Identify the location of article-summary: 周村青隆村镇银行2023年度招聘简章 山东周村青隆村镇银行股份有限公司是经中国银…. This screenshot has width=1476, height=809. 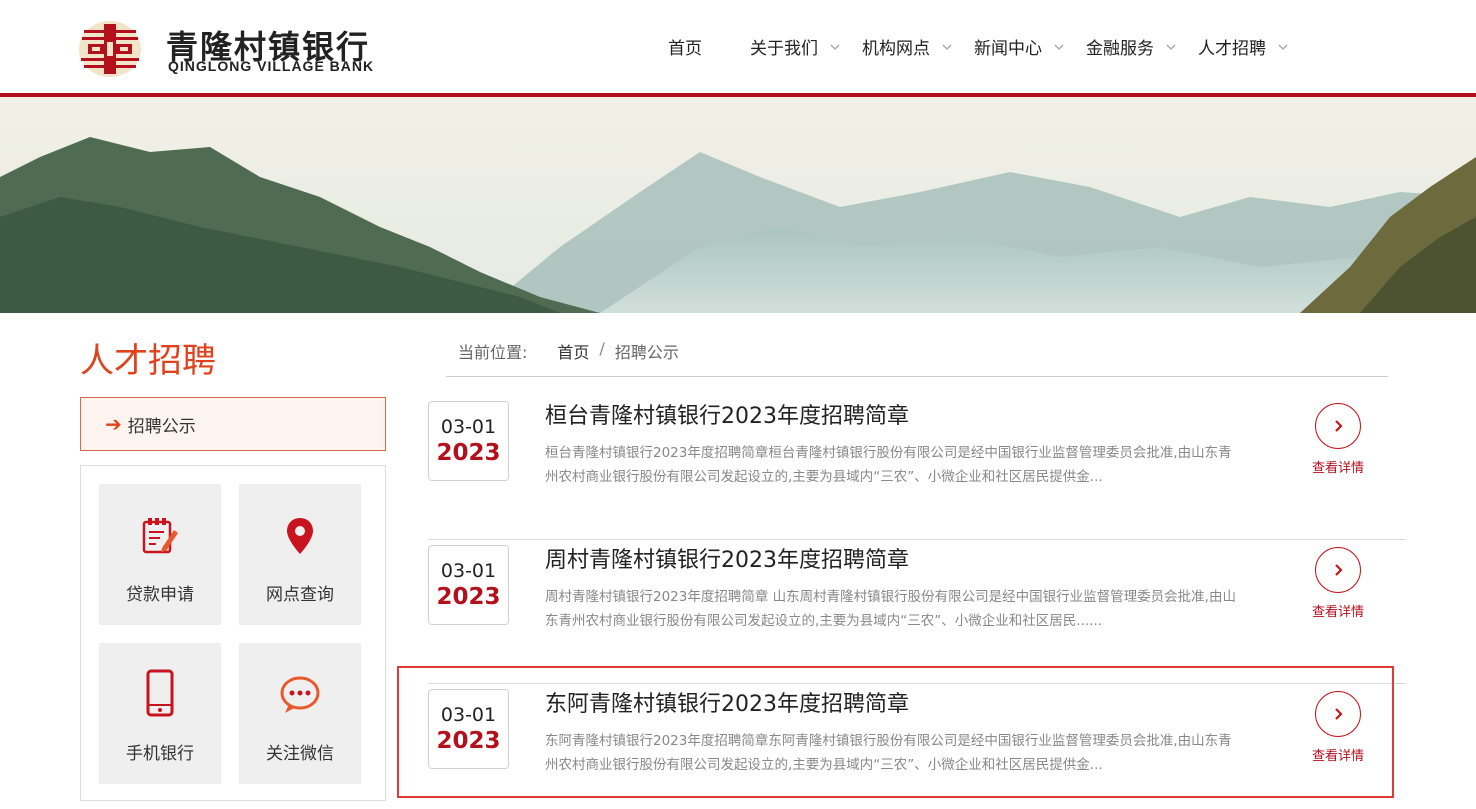
(890, 609).